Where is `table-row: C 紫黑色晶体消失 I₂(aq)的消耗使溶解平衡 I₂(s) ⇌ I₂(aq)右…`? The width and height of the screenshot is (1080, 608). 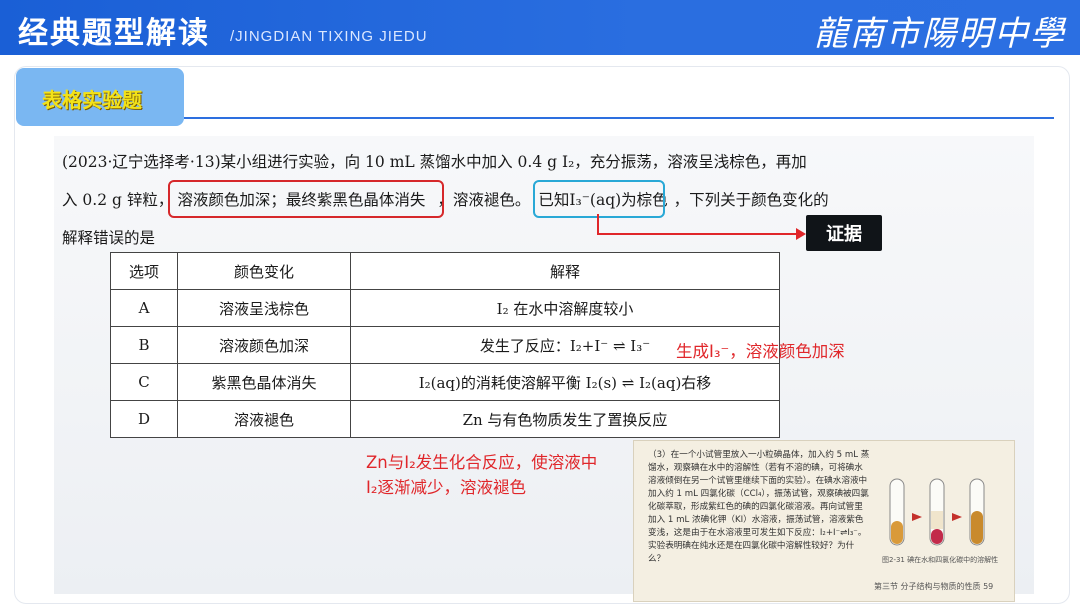 table-row: C 紫黑色晶体消失 I₂(aq)的消耗使溶解平衡 I₂(s) ⇌ I₂(aq)右… is located at coordinates (445, 382).